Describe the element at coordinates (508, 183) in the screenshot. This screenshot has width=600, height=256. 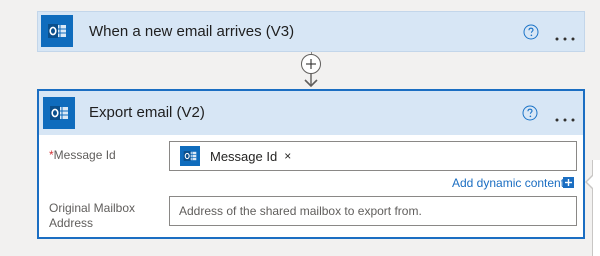
I see `add-dynamic-content-link: Add dynamic content` at that location.